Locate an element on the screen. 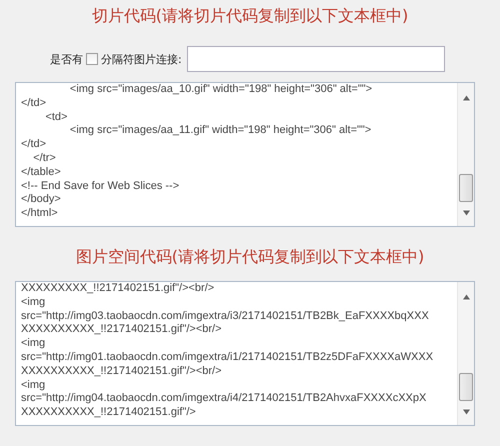 This screenshot has width=500, height=446. code-line: </html> is located at coordinates (39, 214).